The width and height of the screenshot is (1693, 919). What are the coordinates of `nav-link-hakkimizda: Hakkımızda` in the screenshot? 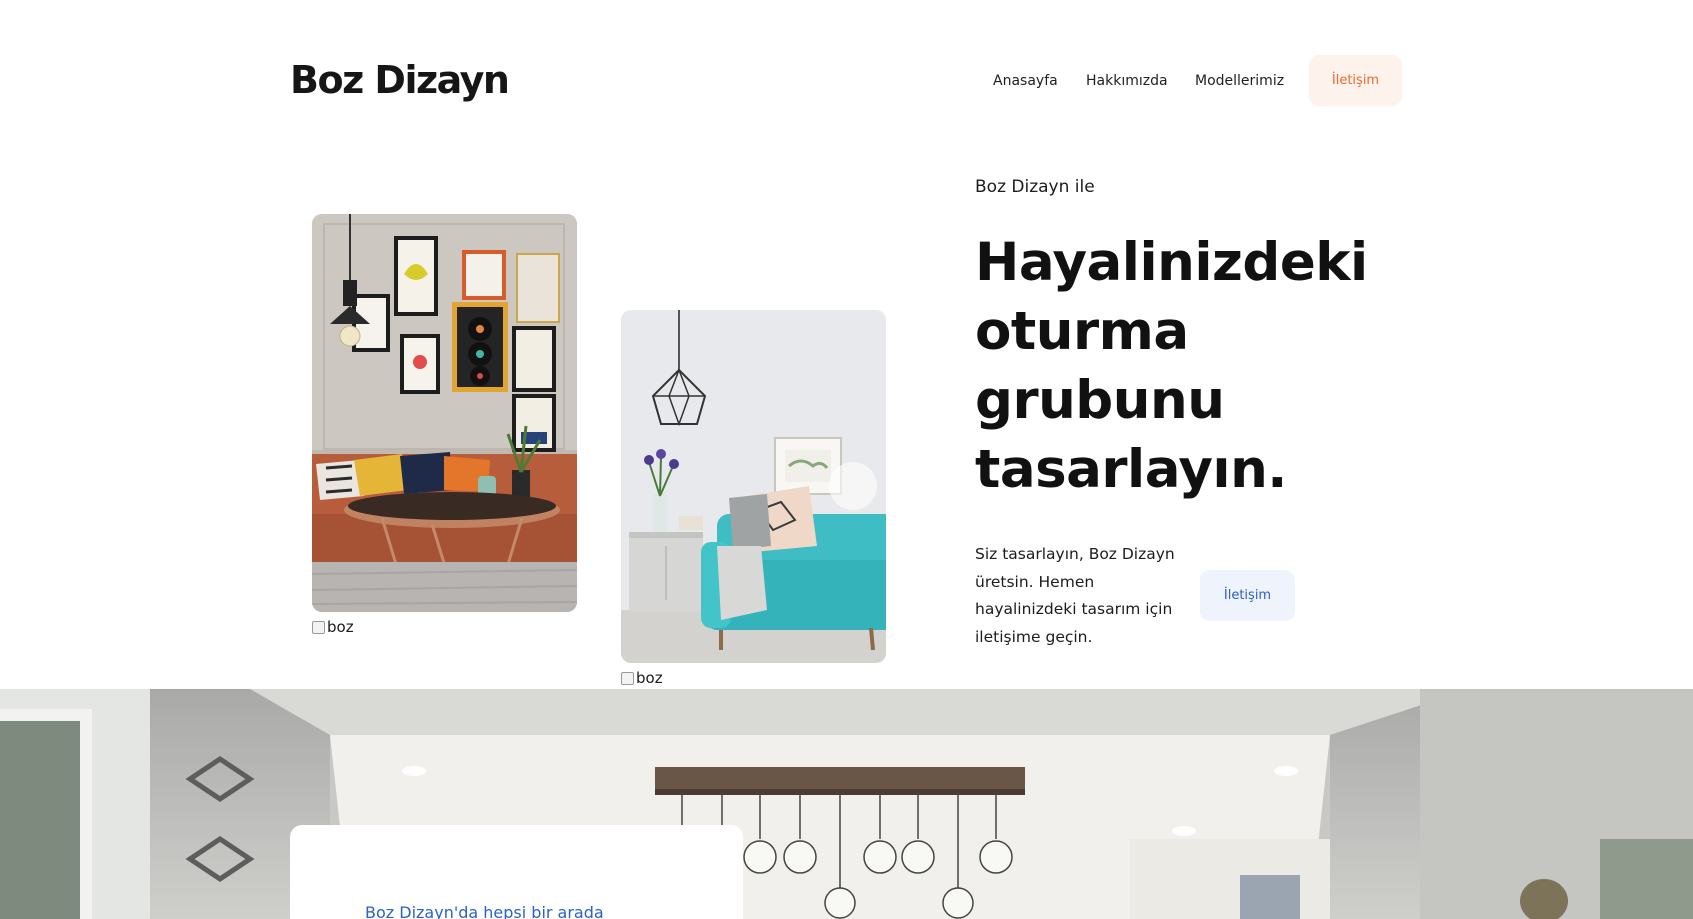 It's located at (1127, 81).